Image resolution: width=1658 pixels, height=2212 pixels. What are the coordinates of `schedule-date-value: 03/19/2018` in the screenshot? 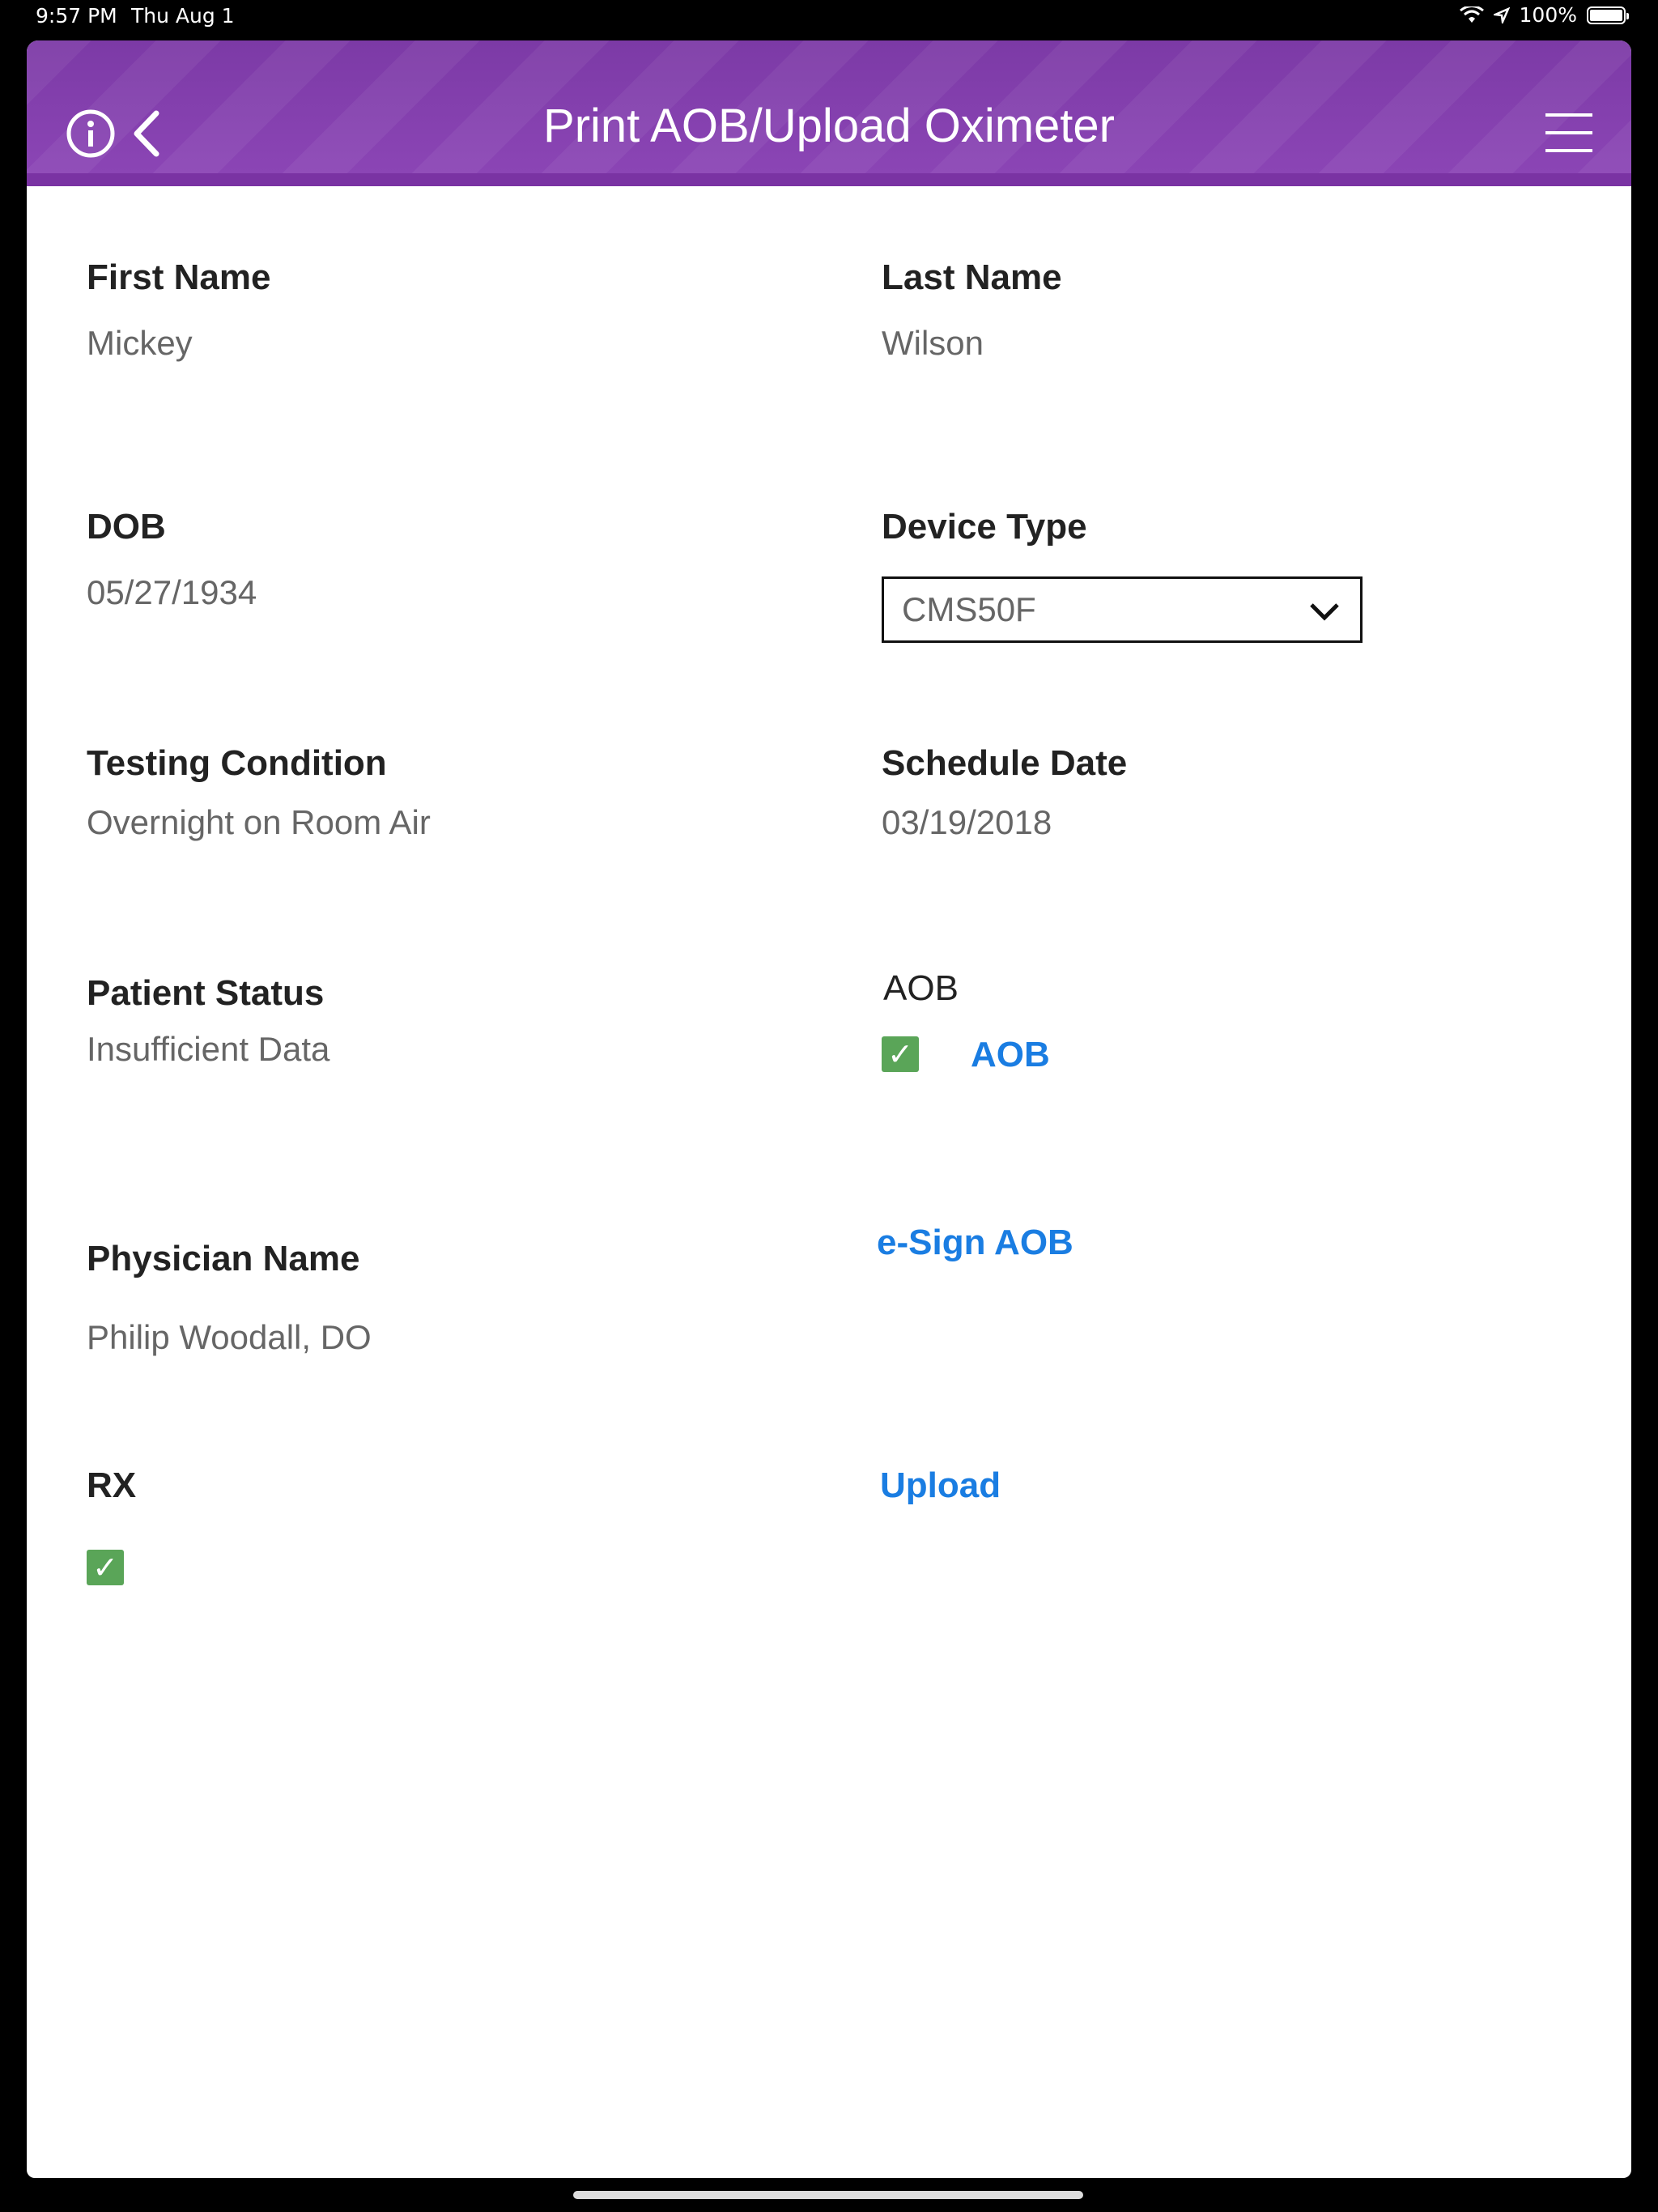 It's located at (967, 822).